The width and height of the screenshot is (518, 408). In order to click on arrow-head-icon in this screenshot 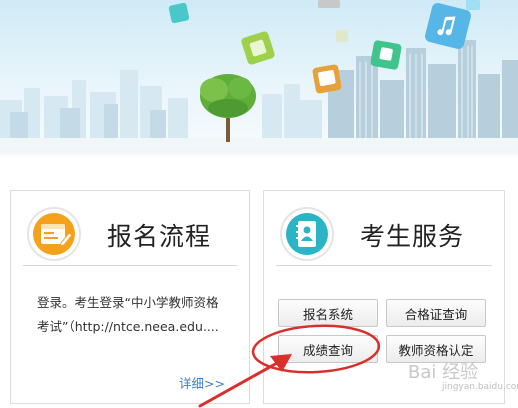, I will do `click(281, 363)`.